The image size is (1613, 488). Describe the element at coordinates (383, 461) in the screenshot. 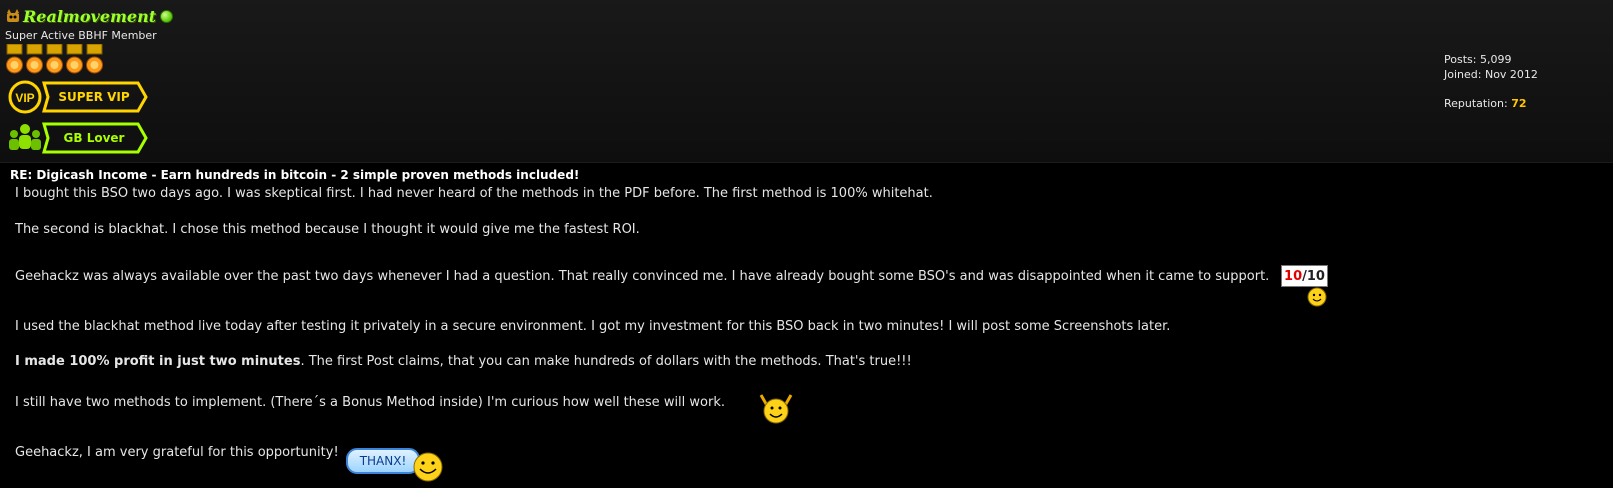

I see `thanx-bubble: THANX!` at that location.